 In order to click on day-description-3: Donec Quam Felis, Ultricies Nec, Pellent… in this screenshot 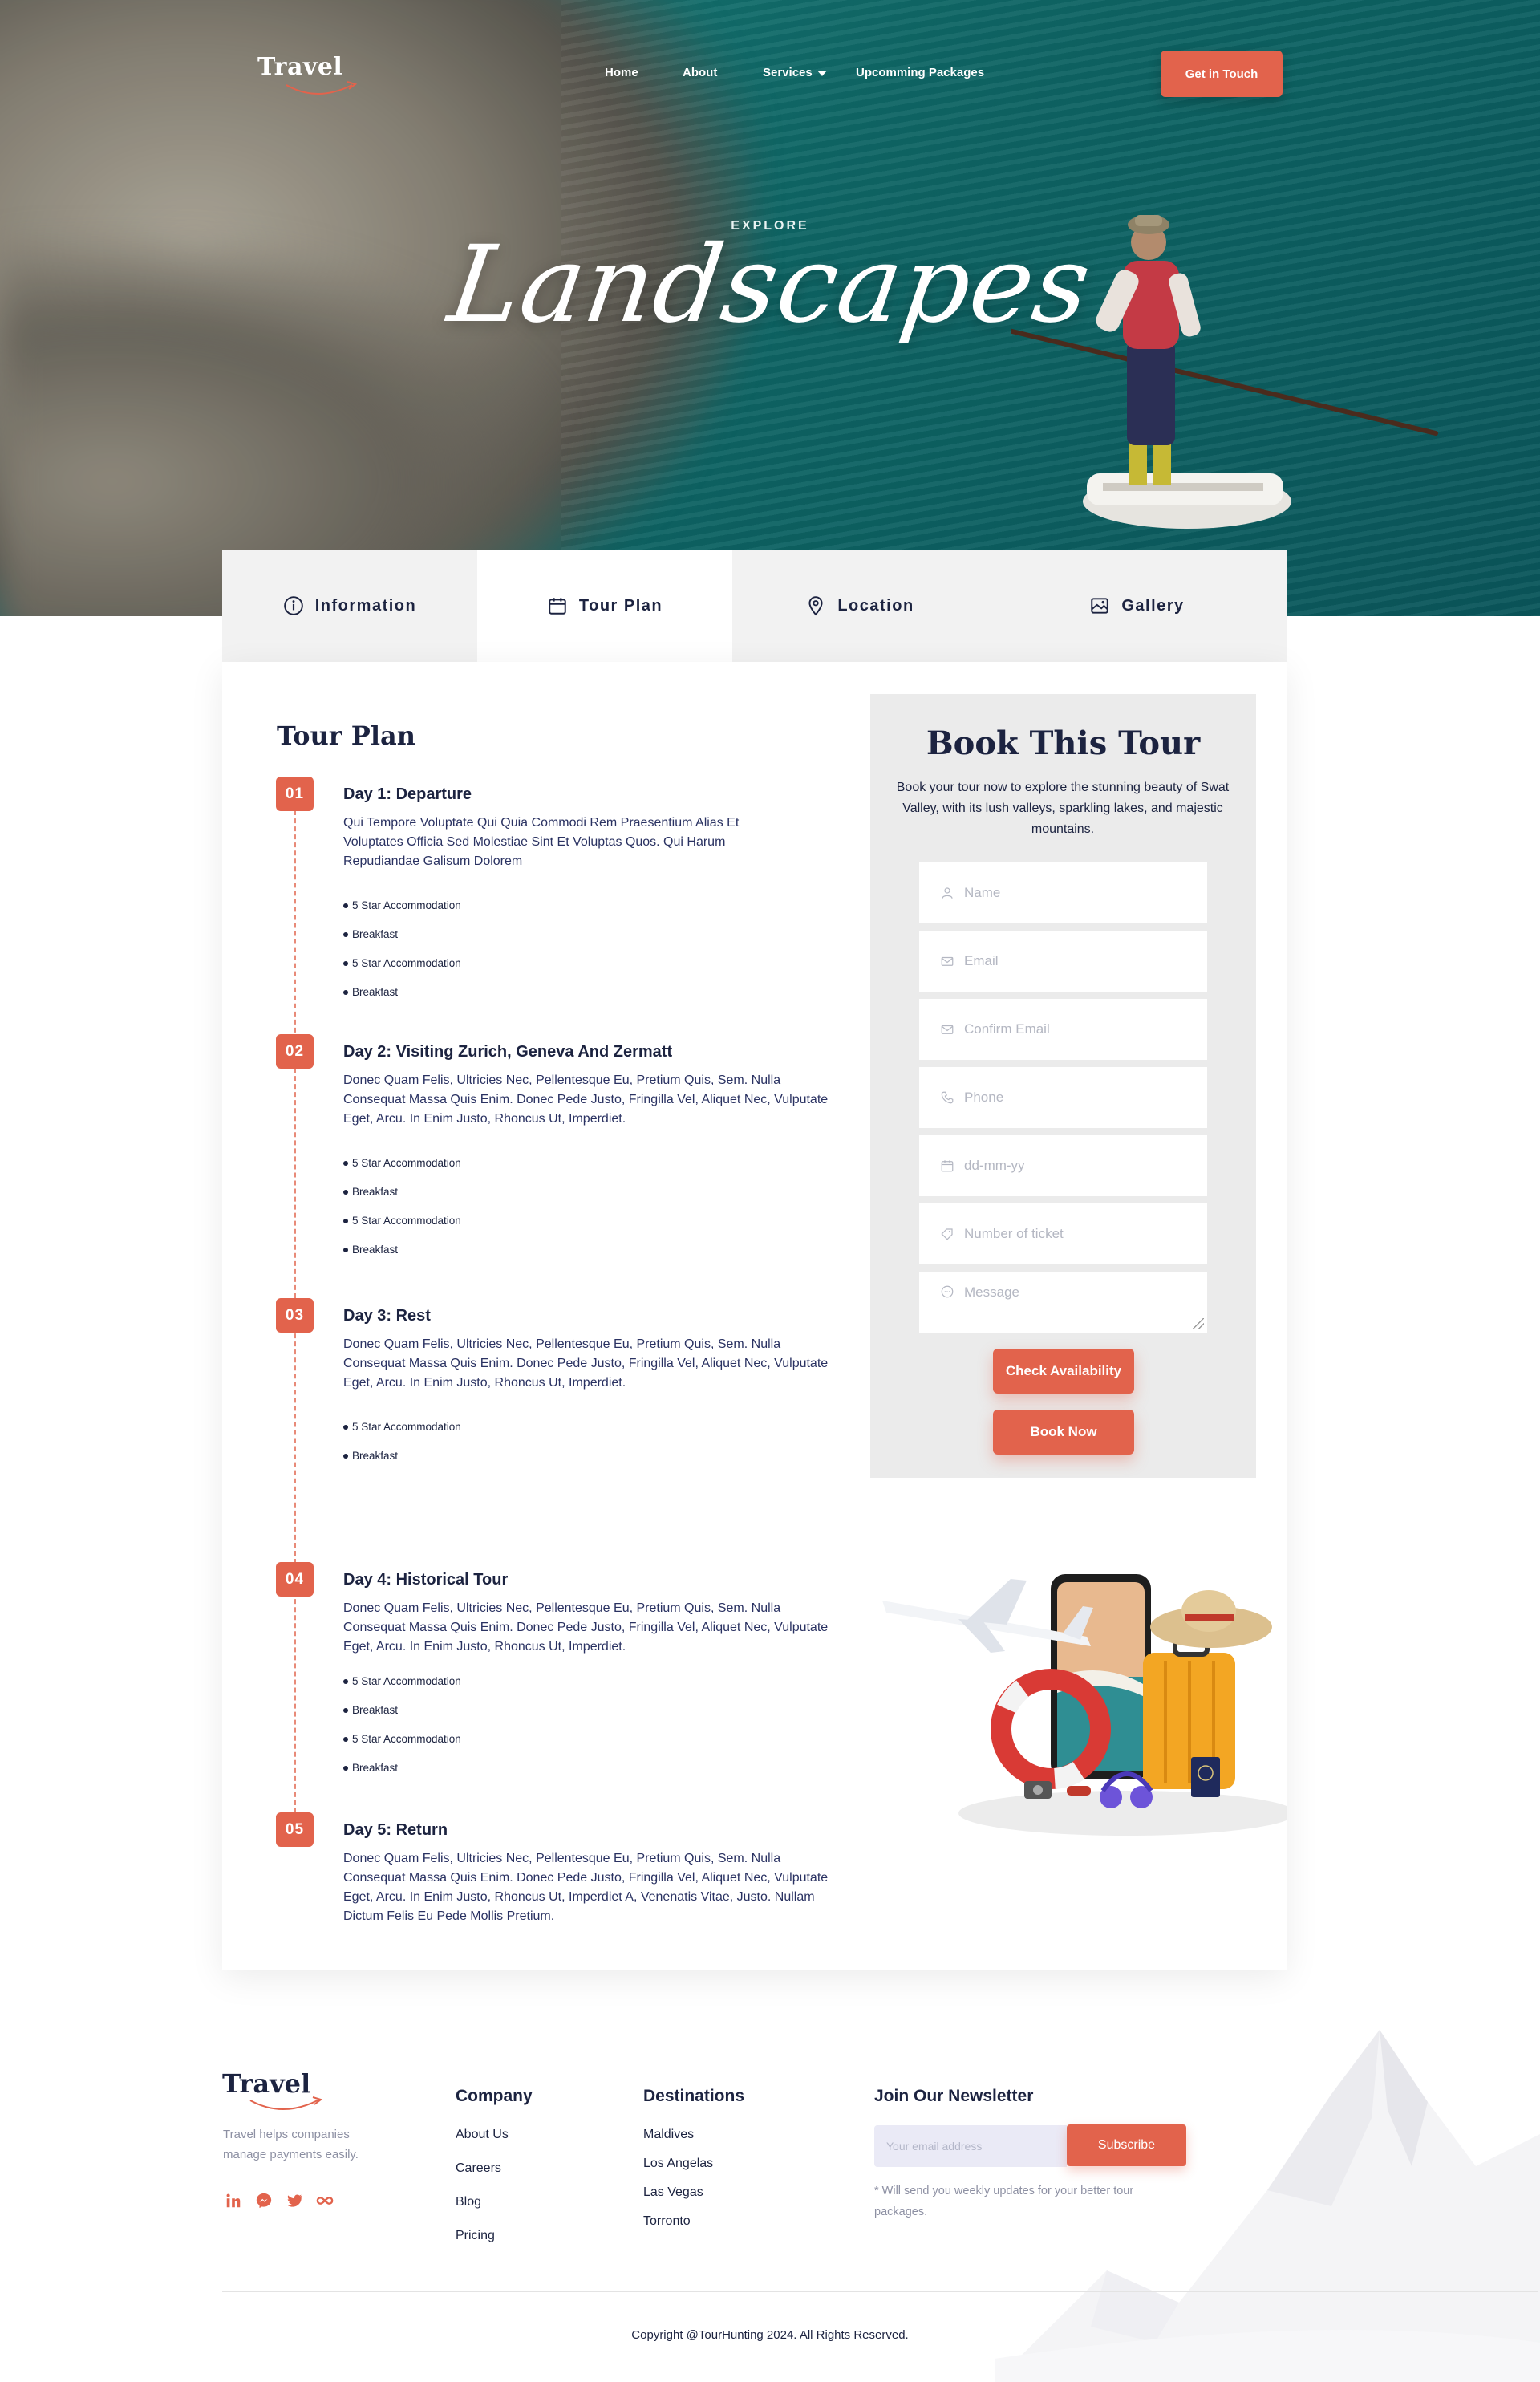, I will do `click(586, 1363)`.